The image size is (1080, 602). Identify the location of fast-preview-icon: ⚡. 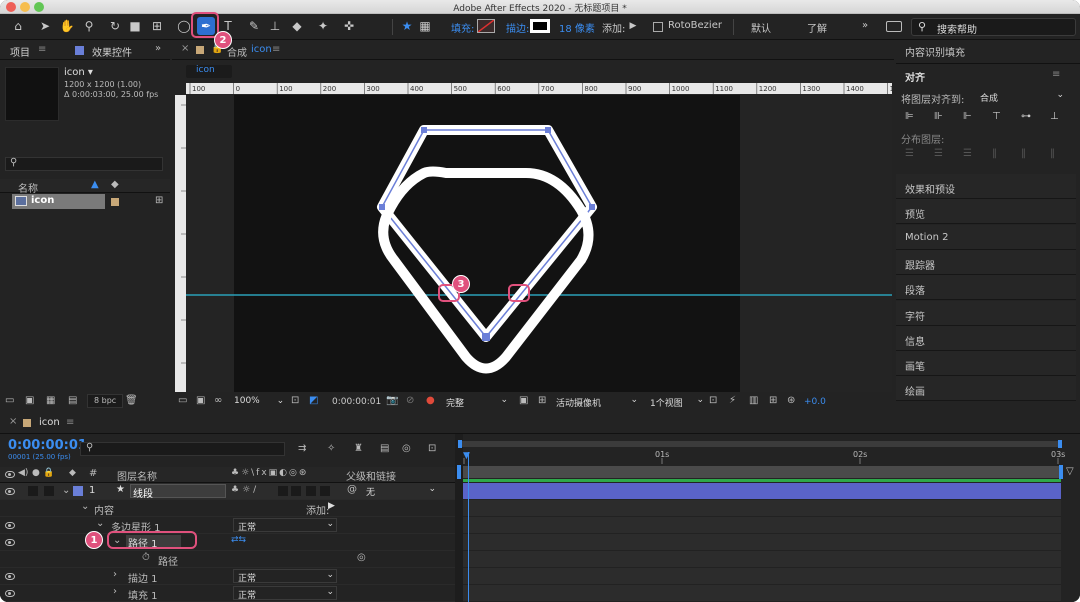
(732, 400).